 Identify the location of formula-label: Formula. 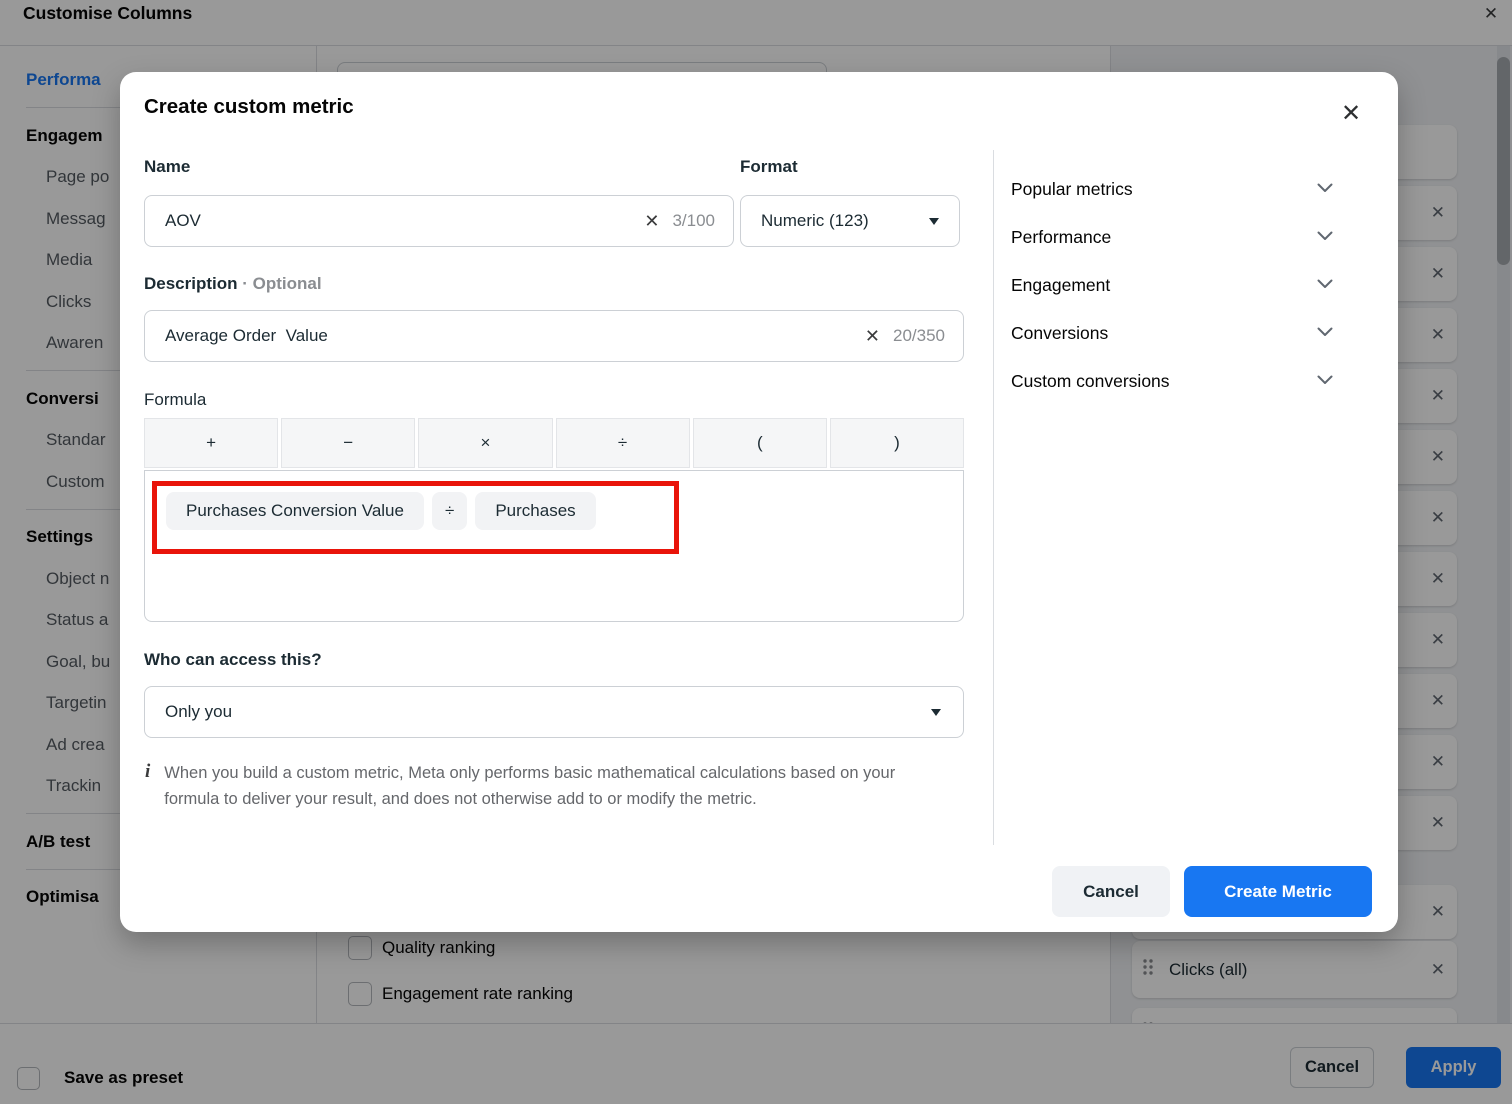
(175, 399).